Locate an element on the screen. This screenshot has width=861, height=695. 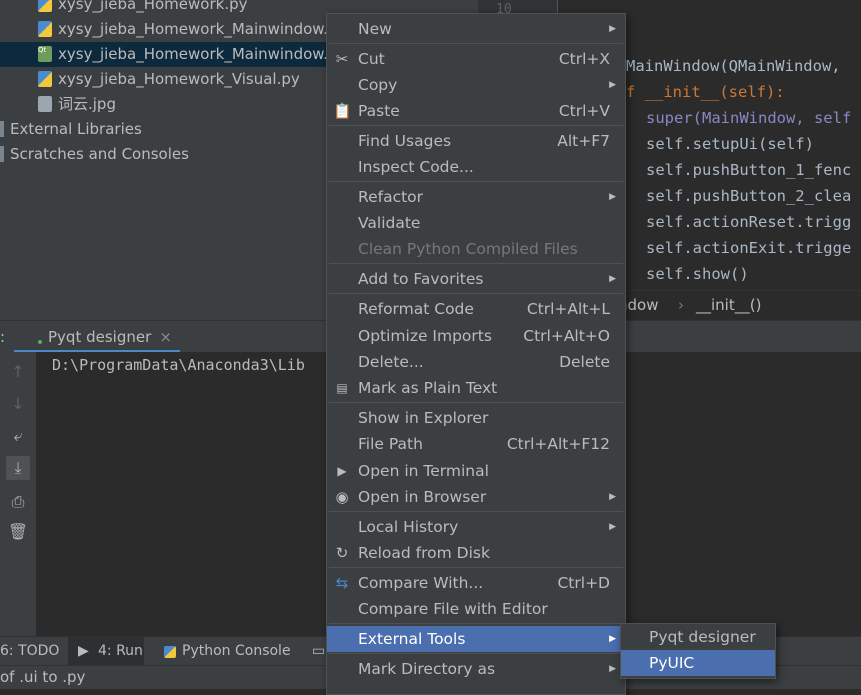
menu-item-label: Mark Directory as is located at coordinates (427, 669).